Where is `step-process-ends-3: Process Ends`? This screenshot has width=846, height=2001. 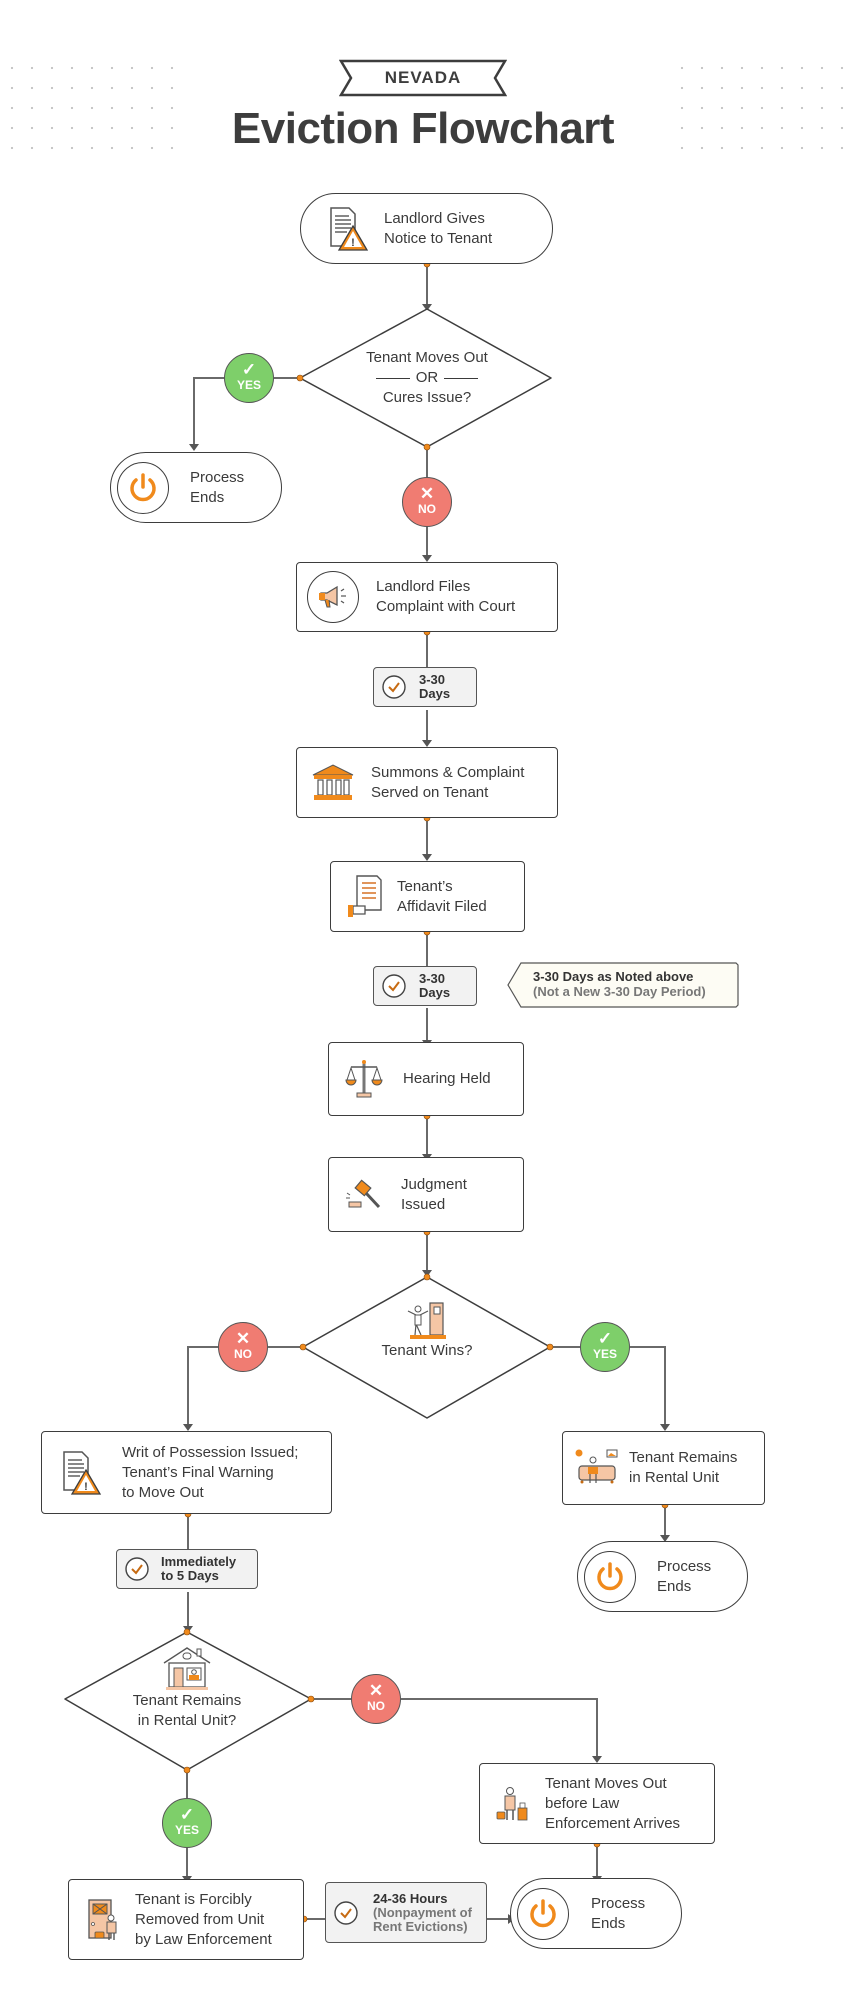 step-process-ends-3: Process Ends is located at coordinates (596, 1913).